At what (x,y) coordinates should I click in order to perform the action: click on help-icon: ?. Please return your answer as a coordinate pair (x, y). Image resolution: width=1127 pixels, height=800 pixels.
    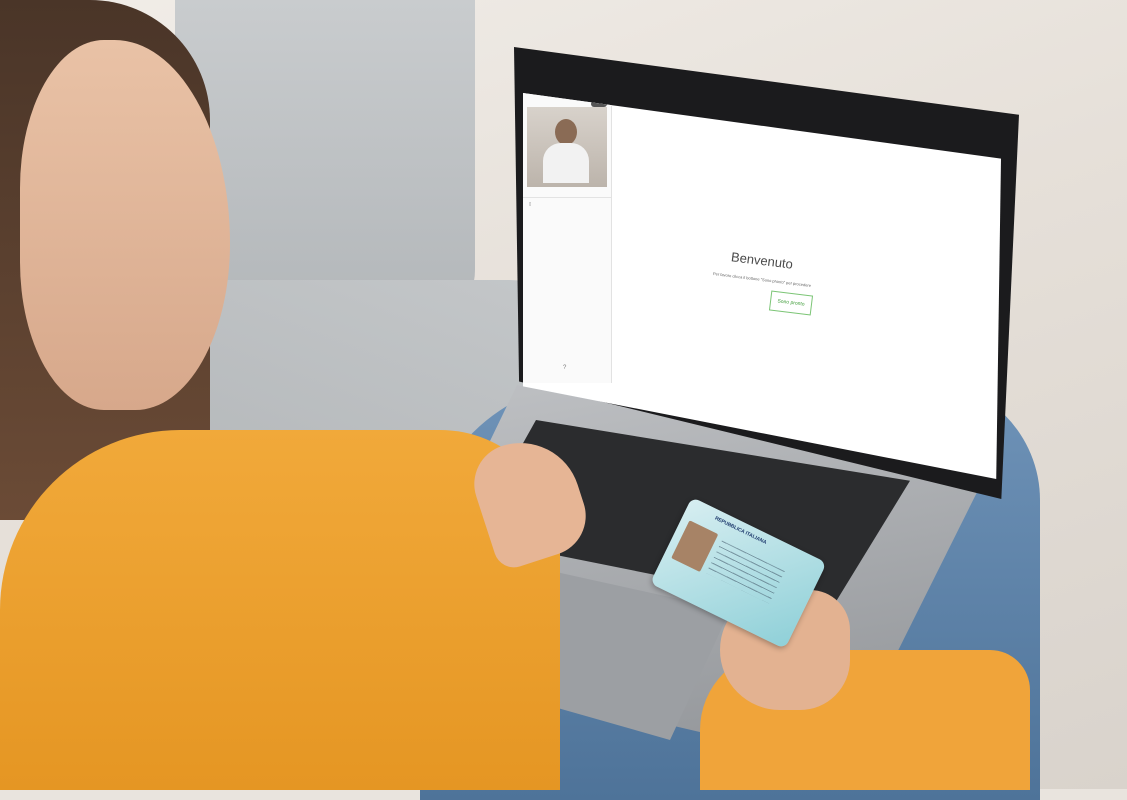
    Looking at the image, I should click on (564, 368).